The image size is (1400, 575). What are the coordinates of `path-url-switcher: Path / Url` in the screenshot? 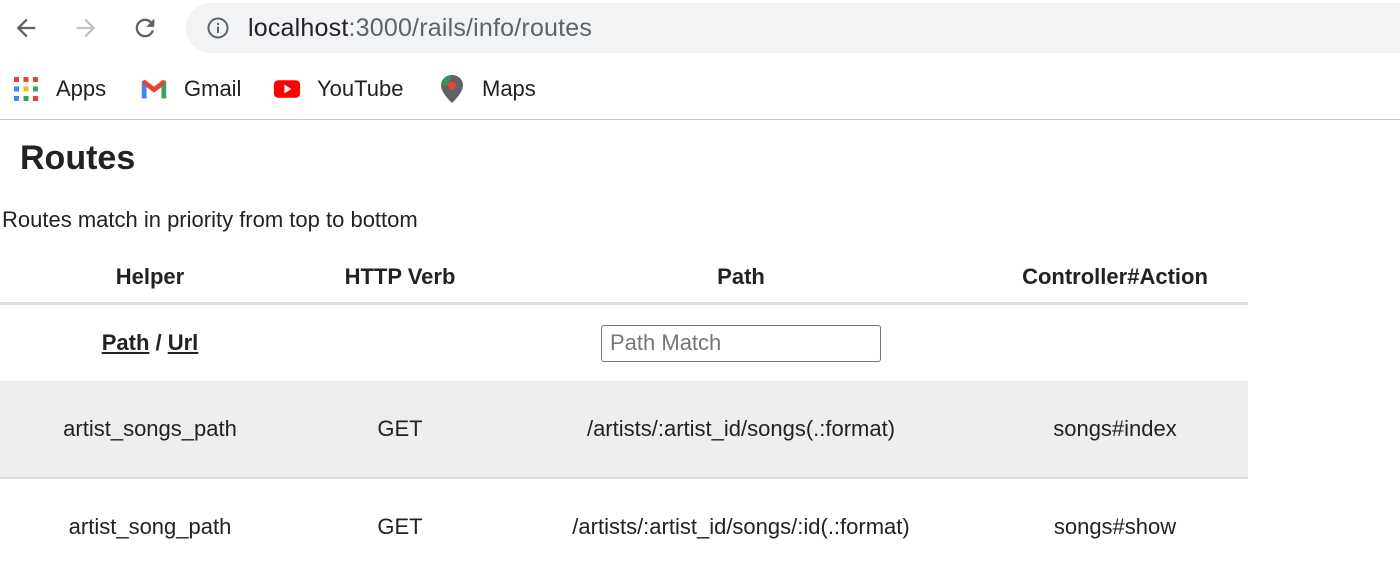 It's located at (150, 342).